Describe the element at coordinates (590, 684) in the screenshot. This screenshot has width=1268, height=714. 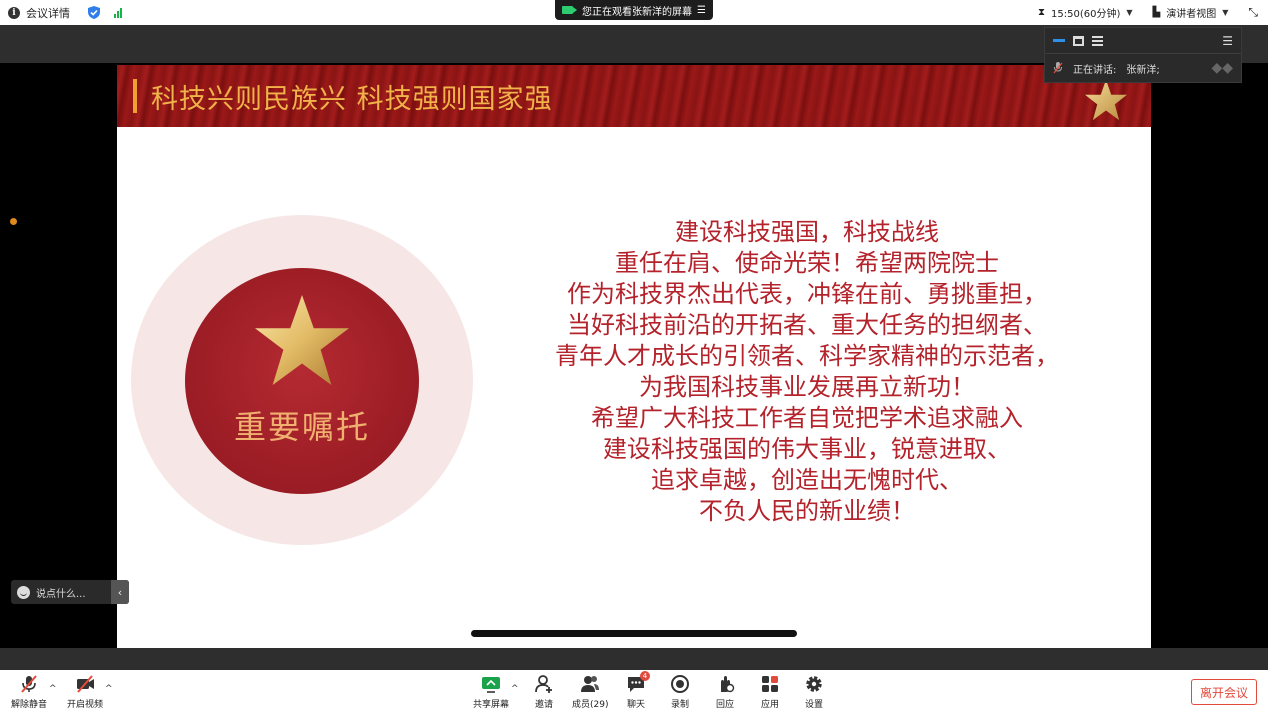
I see `members-icon` at that location.